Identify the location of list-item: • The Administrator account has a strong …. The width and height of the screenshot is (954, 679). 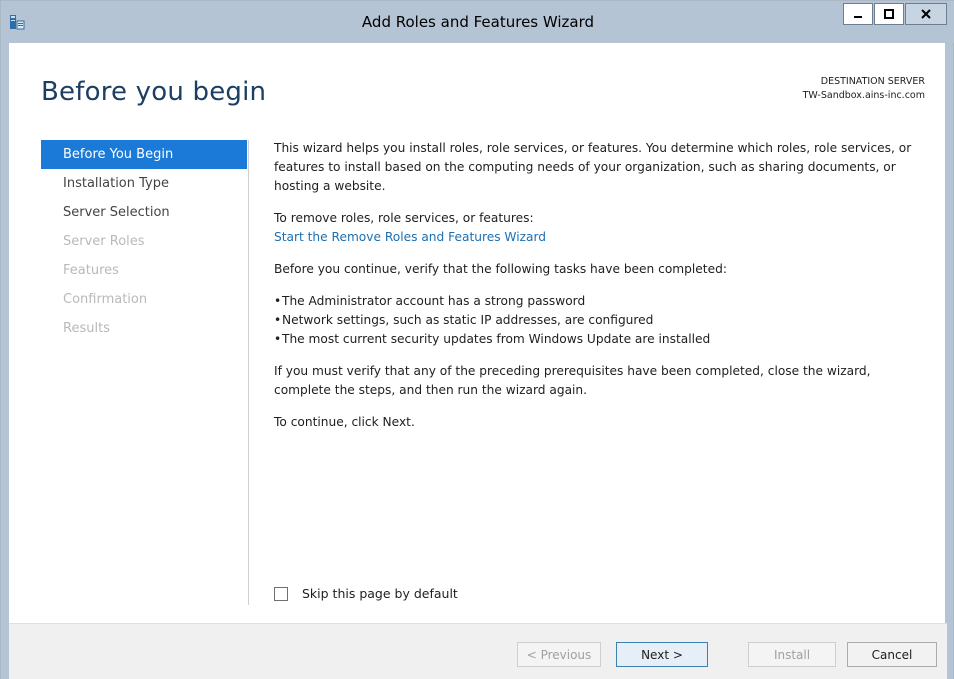
(430, 301).